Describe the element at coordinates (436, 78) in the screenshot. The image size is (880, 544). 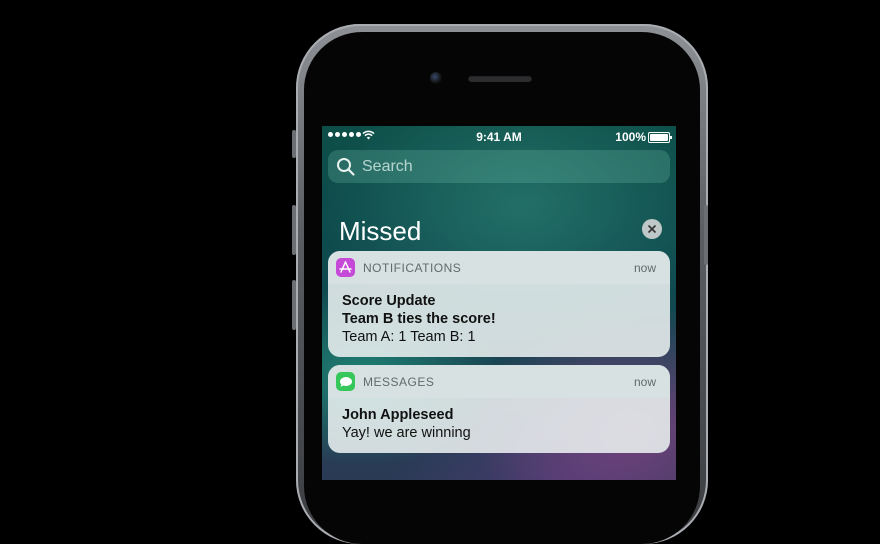
I see `front-camera` at that location.